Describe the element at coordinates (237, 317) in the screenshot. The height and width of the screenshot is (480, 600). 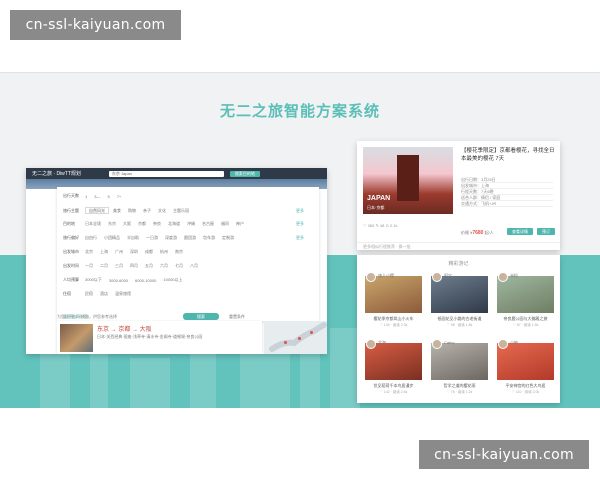
I see `reset-filters-link: 重置条件` at that location.